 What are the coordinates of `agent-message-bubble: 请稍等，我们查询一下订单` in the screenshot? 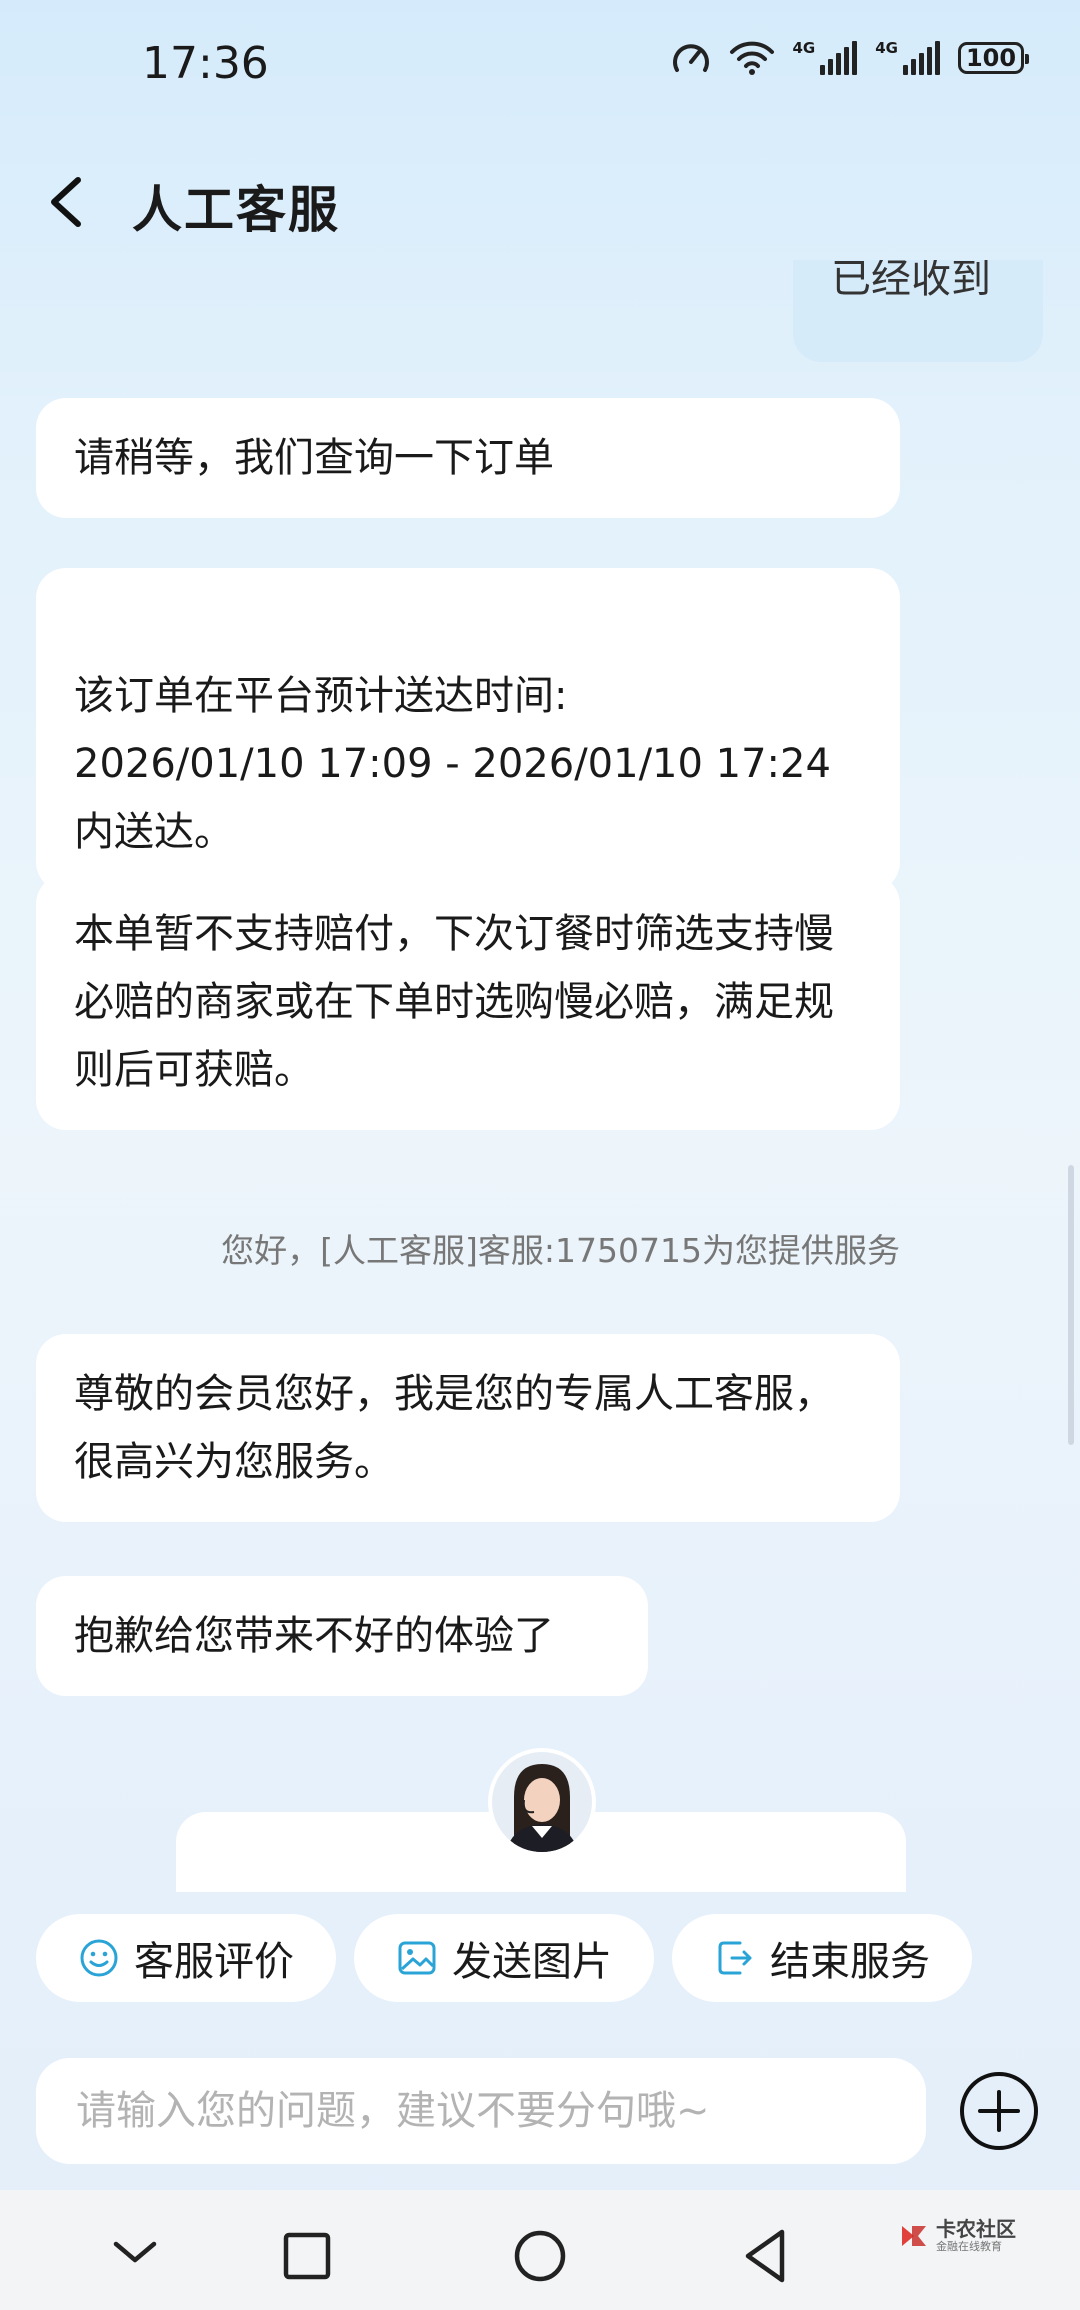 It's located at (468, 458).